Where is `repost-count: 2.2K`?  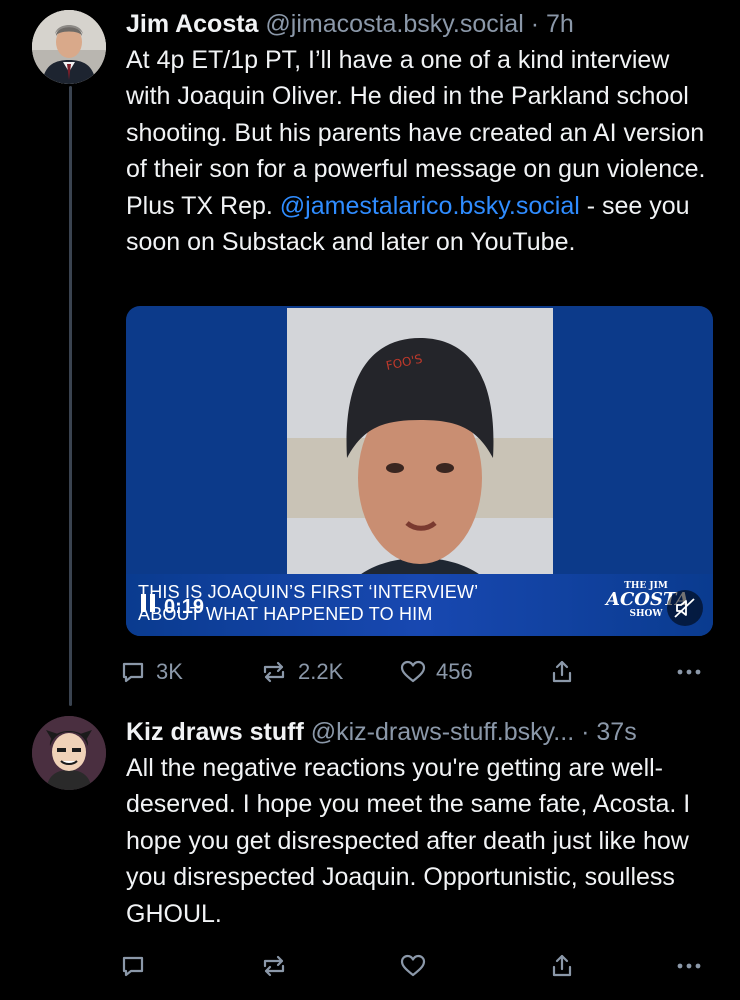 repost-count: 2.2K is located at coordinates (321, 671).